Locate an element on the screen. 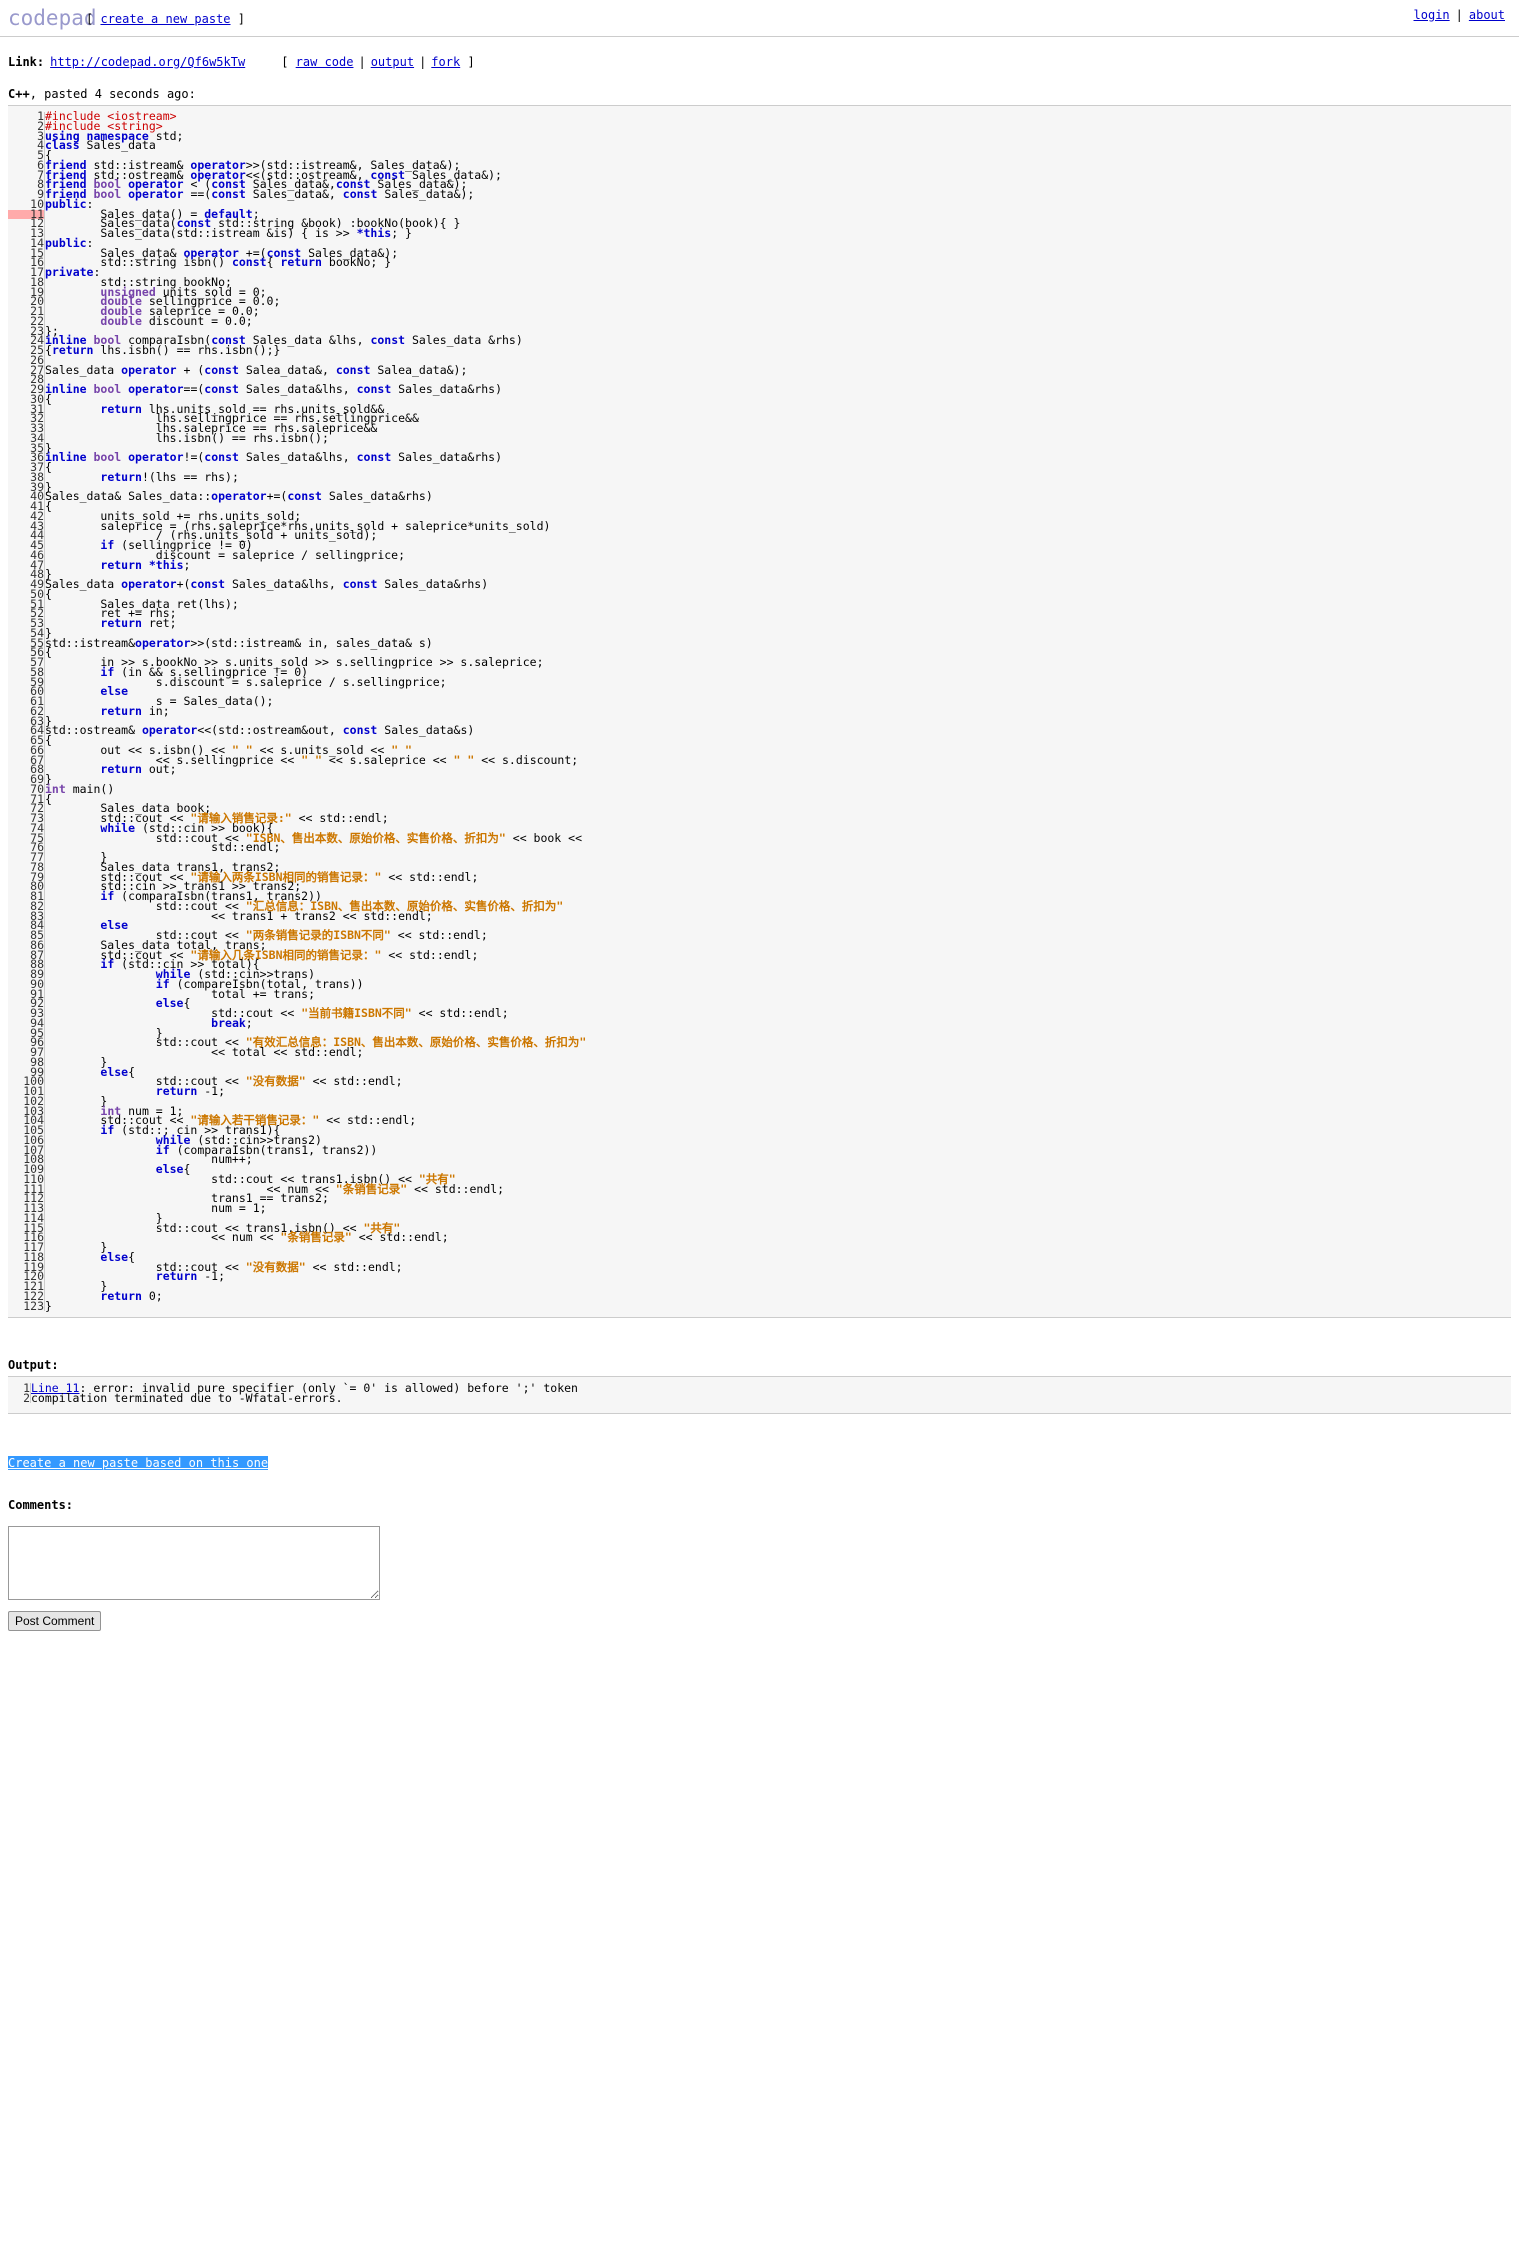 Image resolution: width=1519 pixels, height=2250 pixels. create-new-paste-group: [ create a new paste ] is located at coordinates (165, 19).